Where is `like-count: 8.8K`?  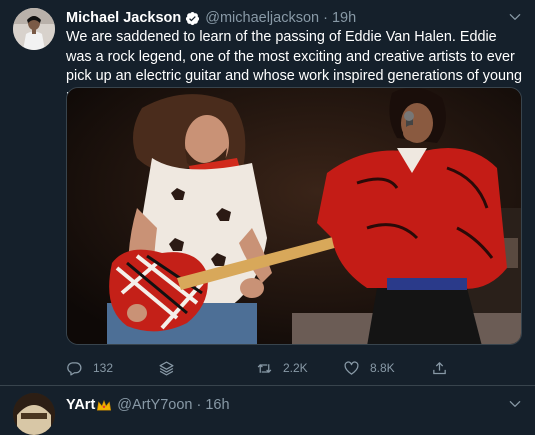
like-count: 8.8K is located at coordinates (382, 368).